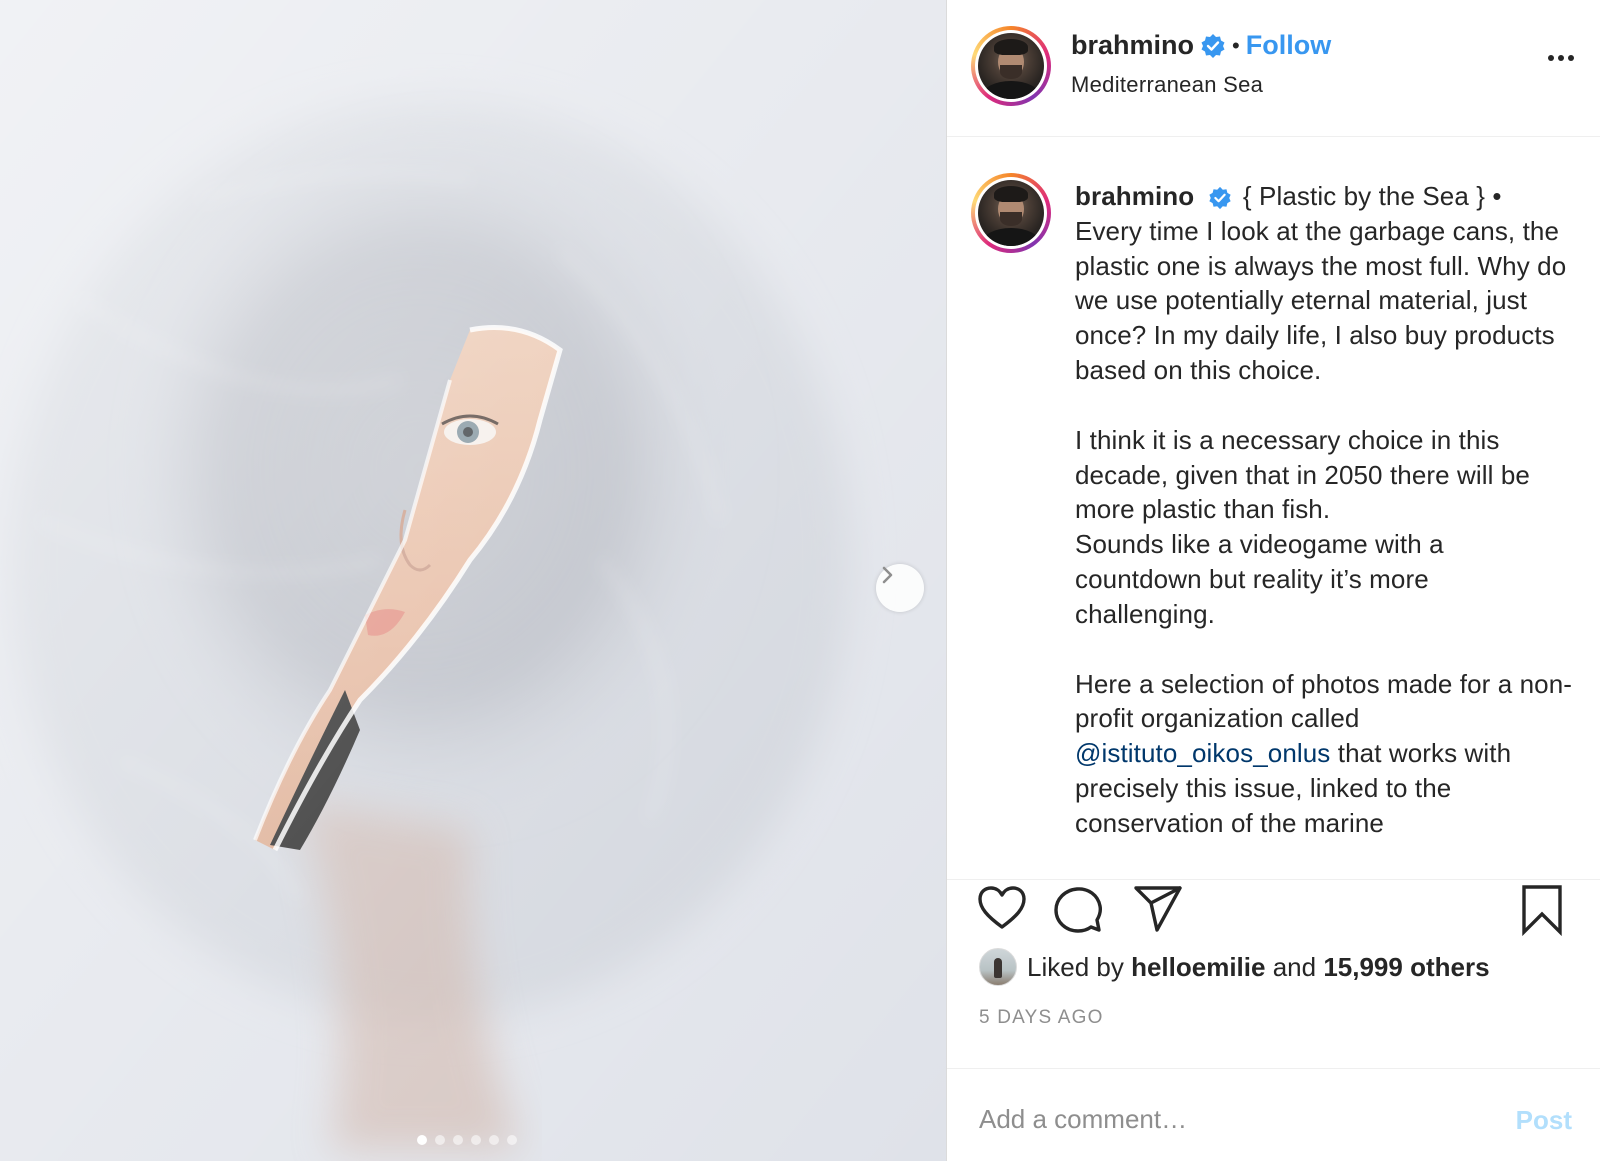 The width and height of the screenshot is (1600, 1161). What do you see at coordinates (1158, 909) in the screenshot?
I see `share-icon` at bounding box center [1158, 909].